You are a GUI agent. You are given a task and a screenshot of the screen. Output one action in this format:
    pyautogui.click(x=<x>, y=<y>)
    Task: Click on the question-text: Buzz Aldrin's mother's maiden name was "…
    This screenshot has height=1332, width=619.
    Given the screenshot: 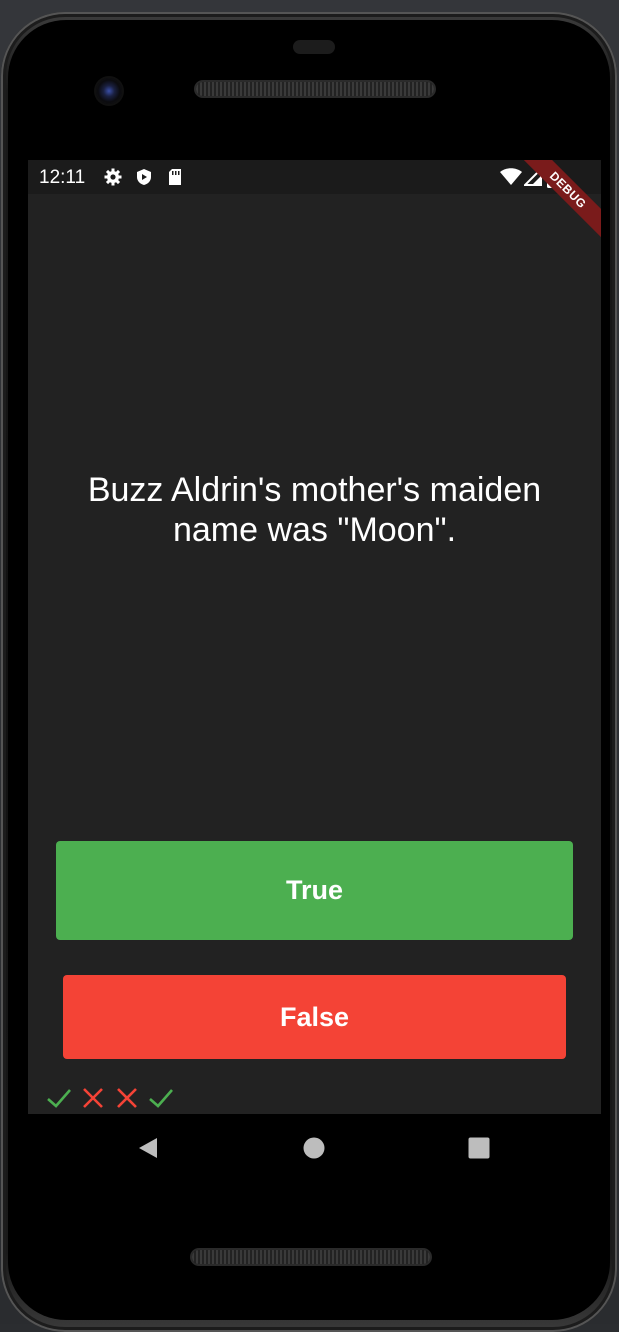 What is the action you would take?
    pyautogui.click(x=314, y=510)
    